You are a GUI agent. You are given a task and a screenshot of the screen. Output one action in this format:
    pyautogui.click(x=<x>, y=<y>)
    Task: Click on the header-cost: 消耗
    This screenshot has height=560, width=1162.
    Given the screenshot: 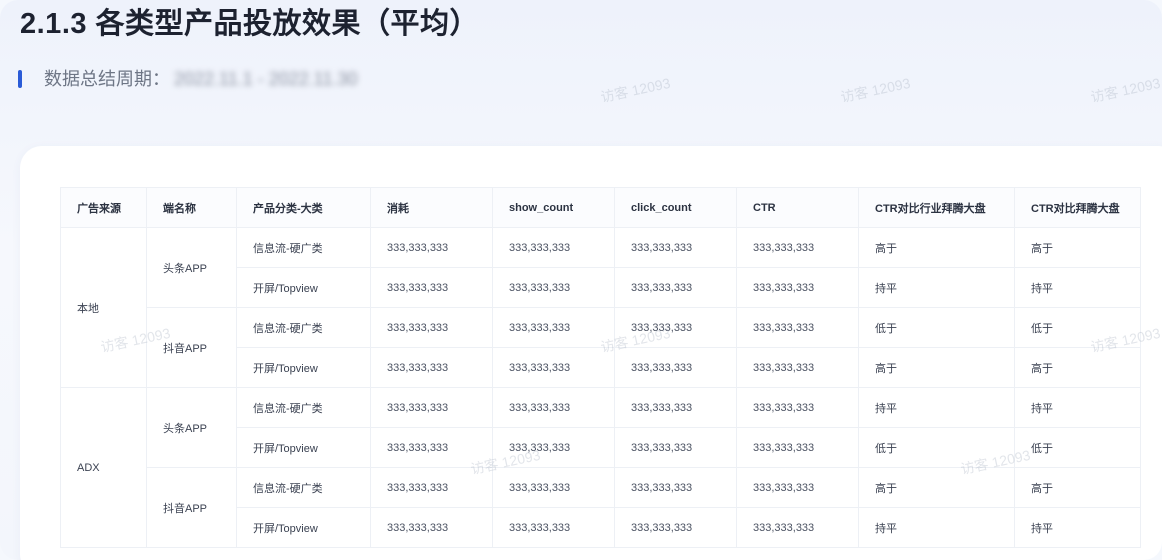 What is the action you would take?
    pyautogui.click(x=431, y=207)
    